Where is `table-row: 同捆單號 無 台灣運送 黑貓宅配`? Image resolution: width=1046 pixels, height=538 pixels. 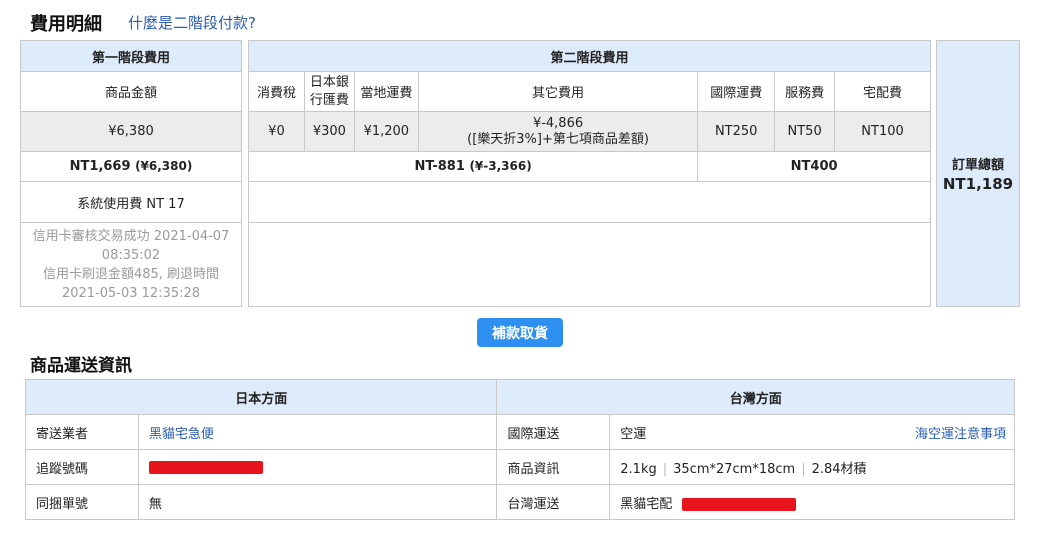 table-row: 同捆單號 無 台灣運送 黑貓宅配 is located at coordinates (520, 502).